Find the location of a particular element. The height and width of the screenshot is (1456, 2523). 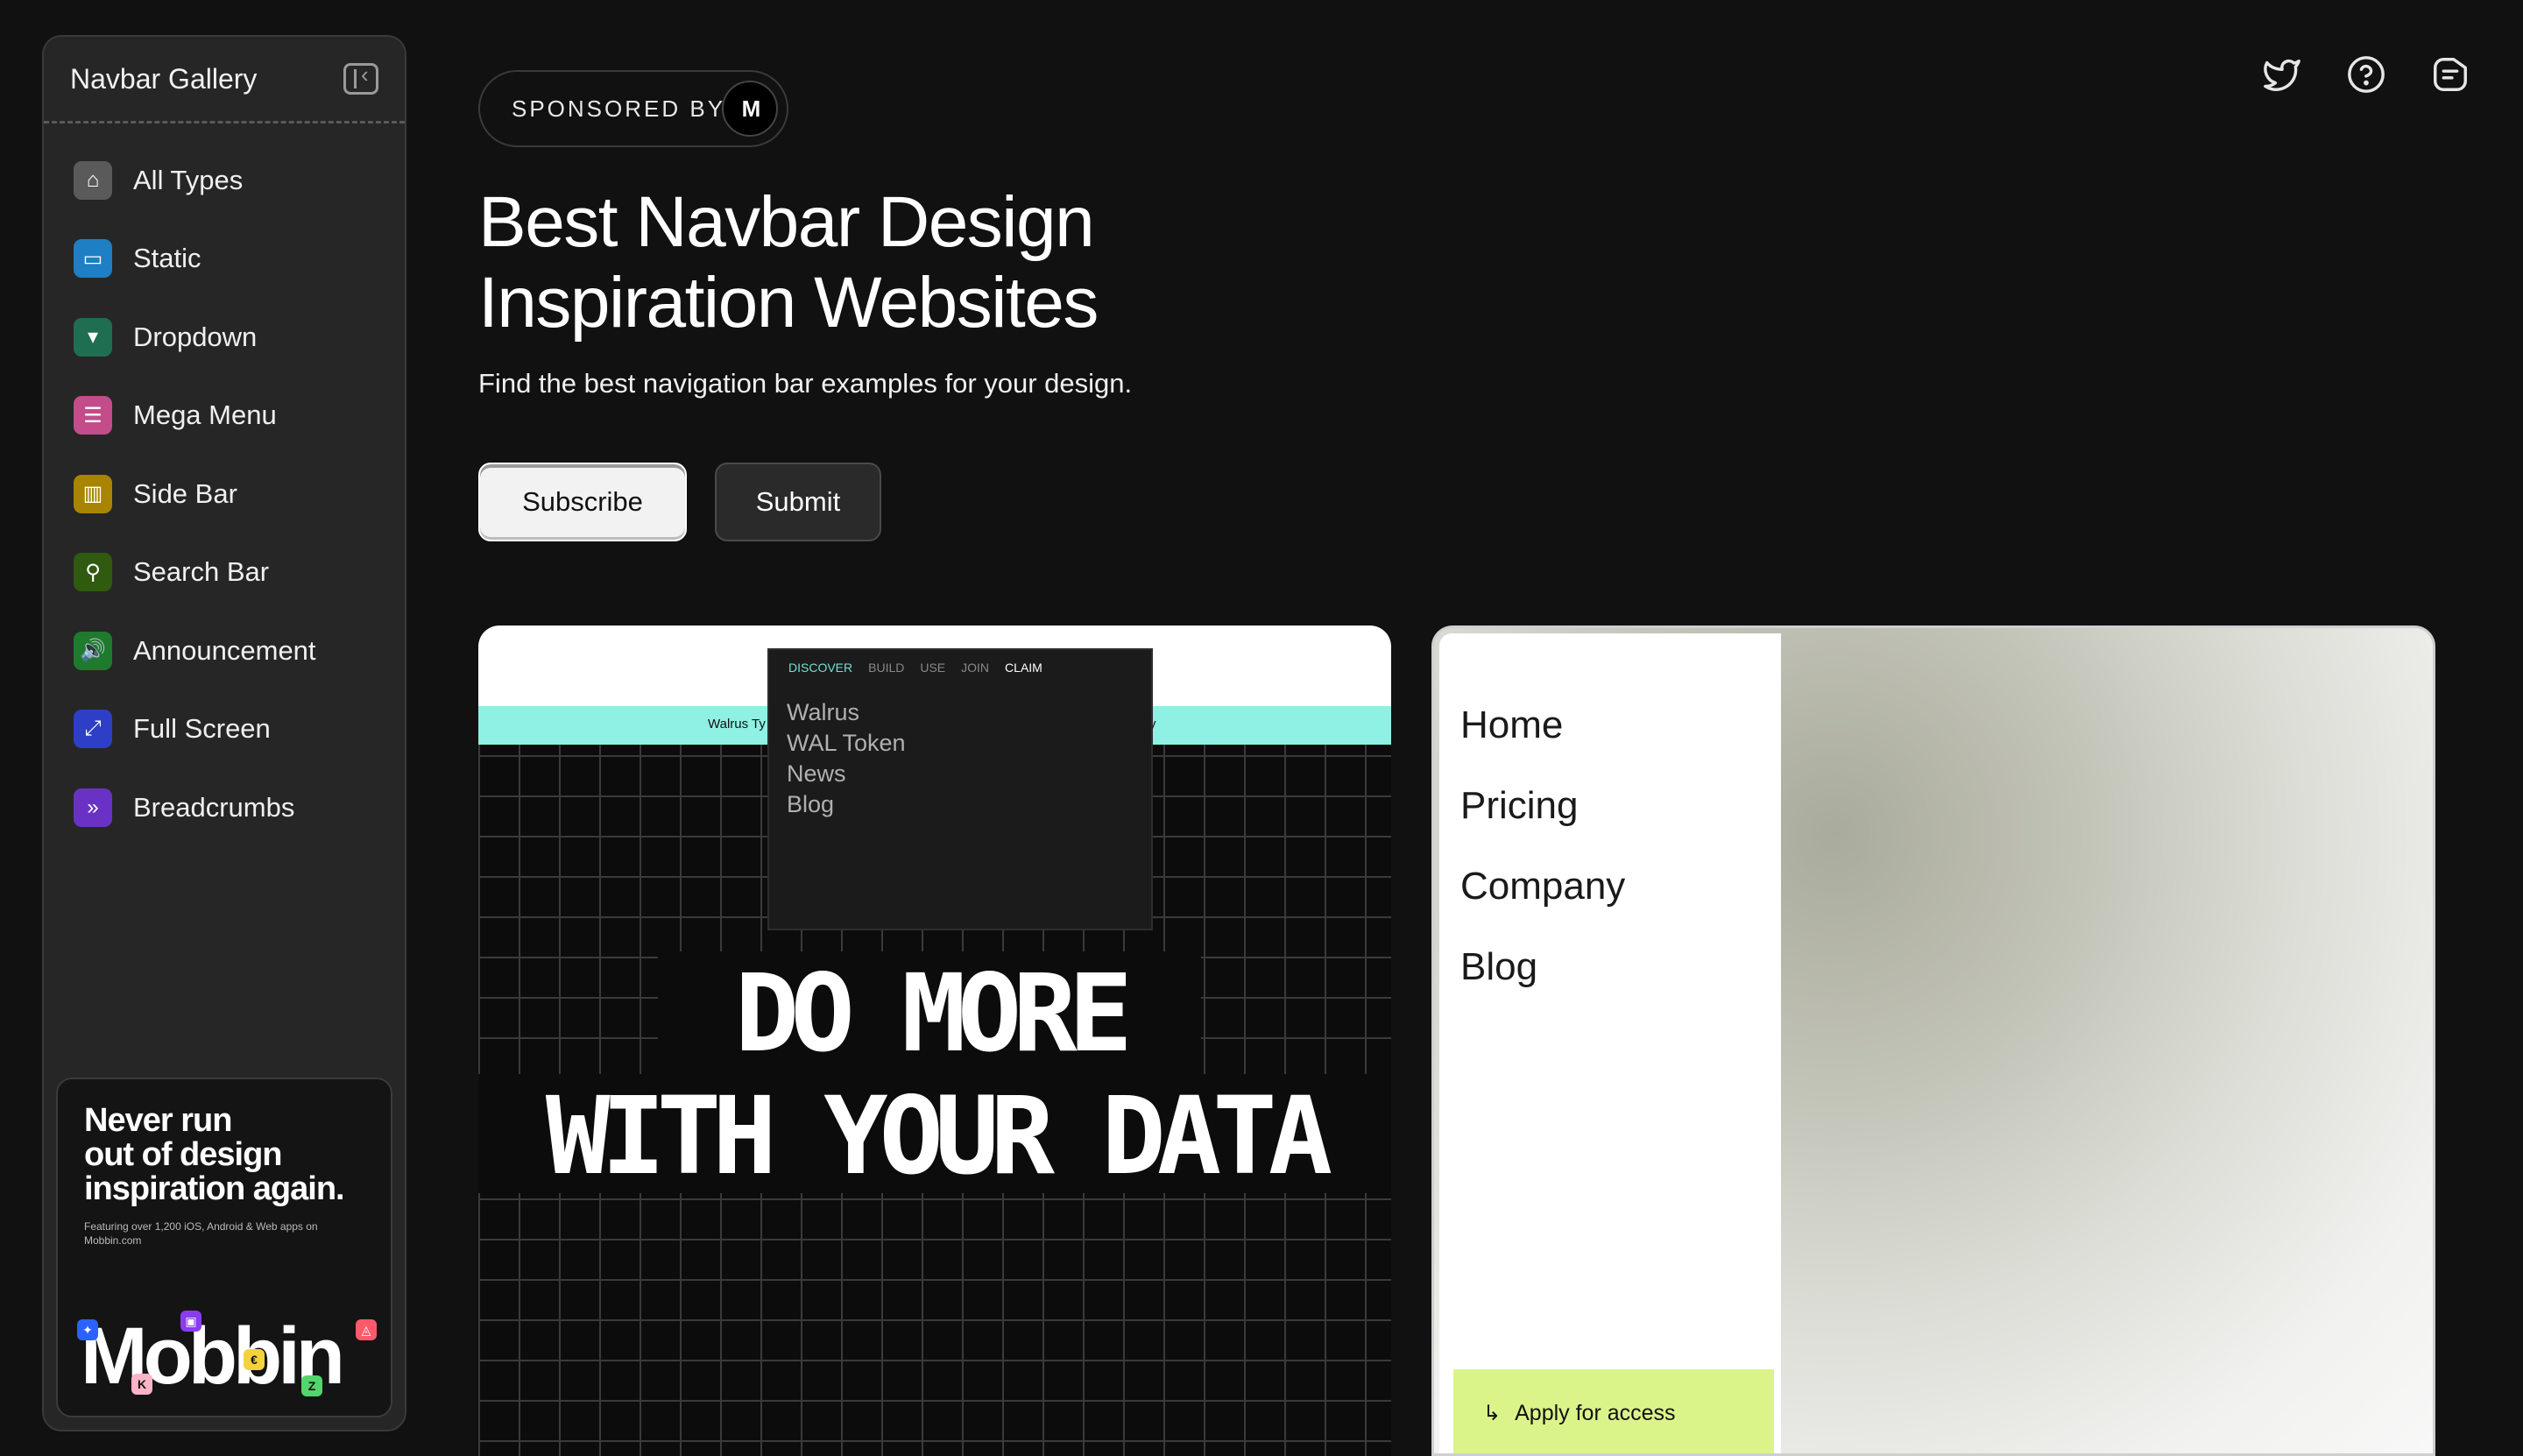

home-icon: ⌂ is located at coordinates (93, 180).